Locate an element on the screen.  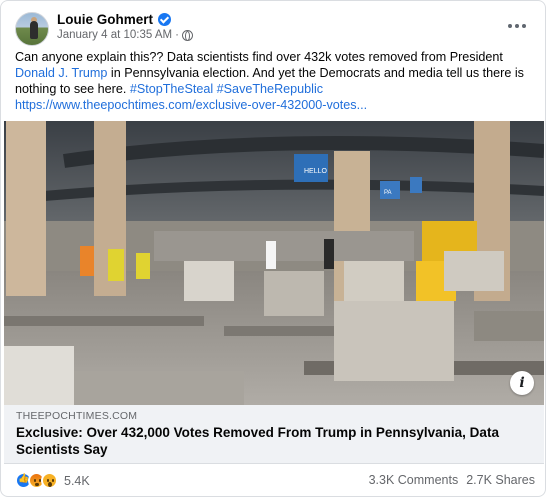
hashtag-link: #SaveTheRepublic is located at coordinates (270, 89).